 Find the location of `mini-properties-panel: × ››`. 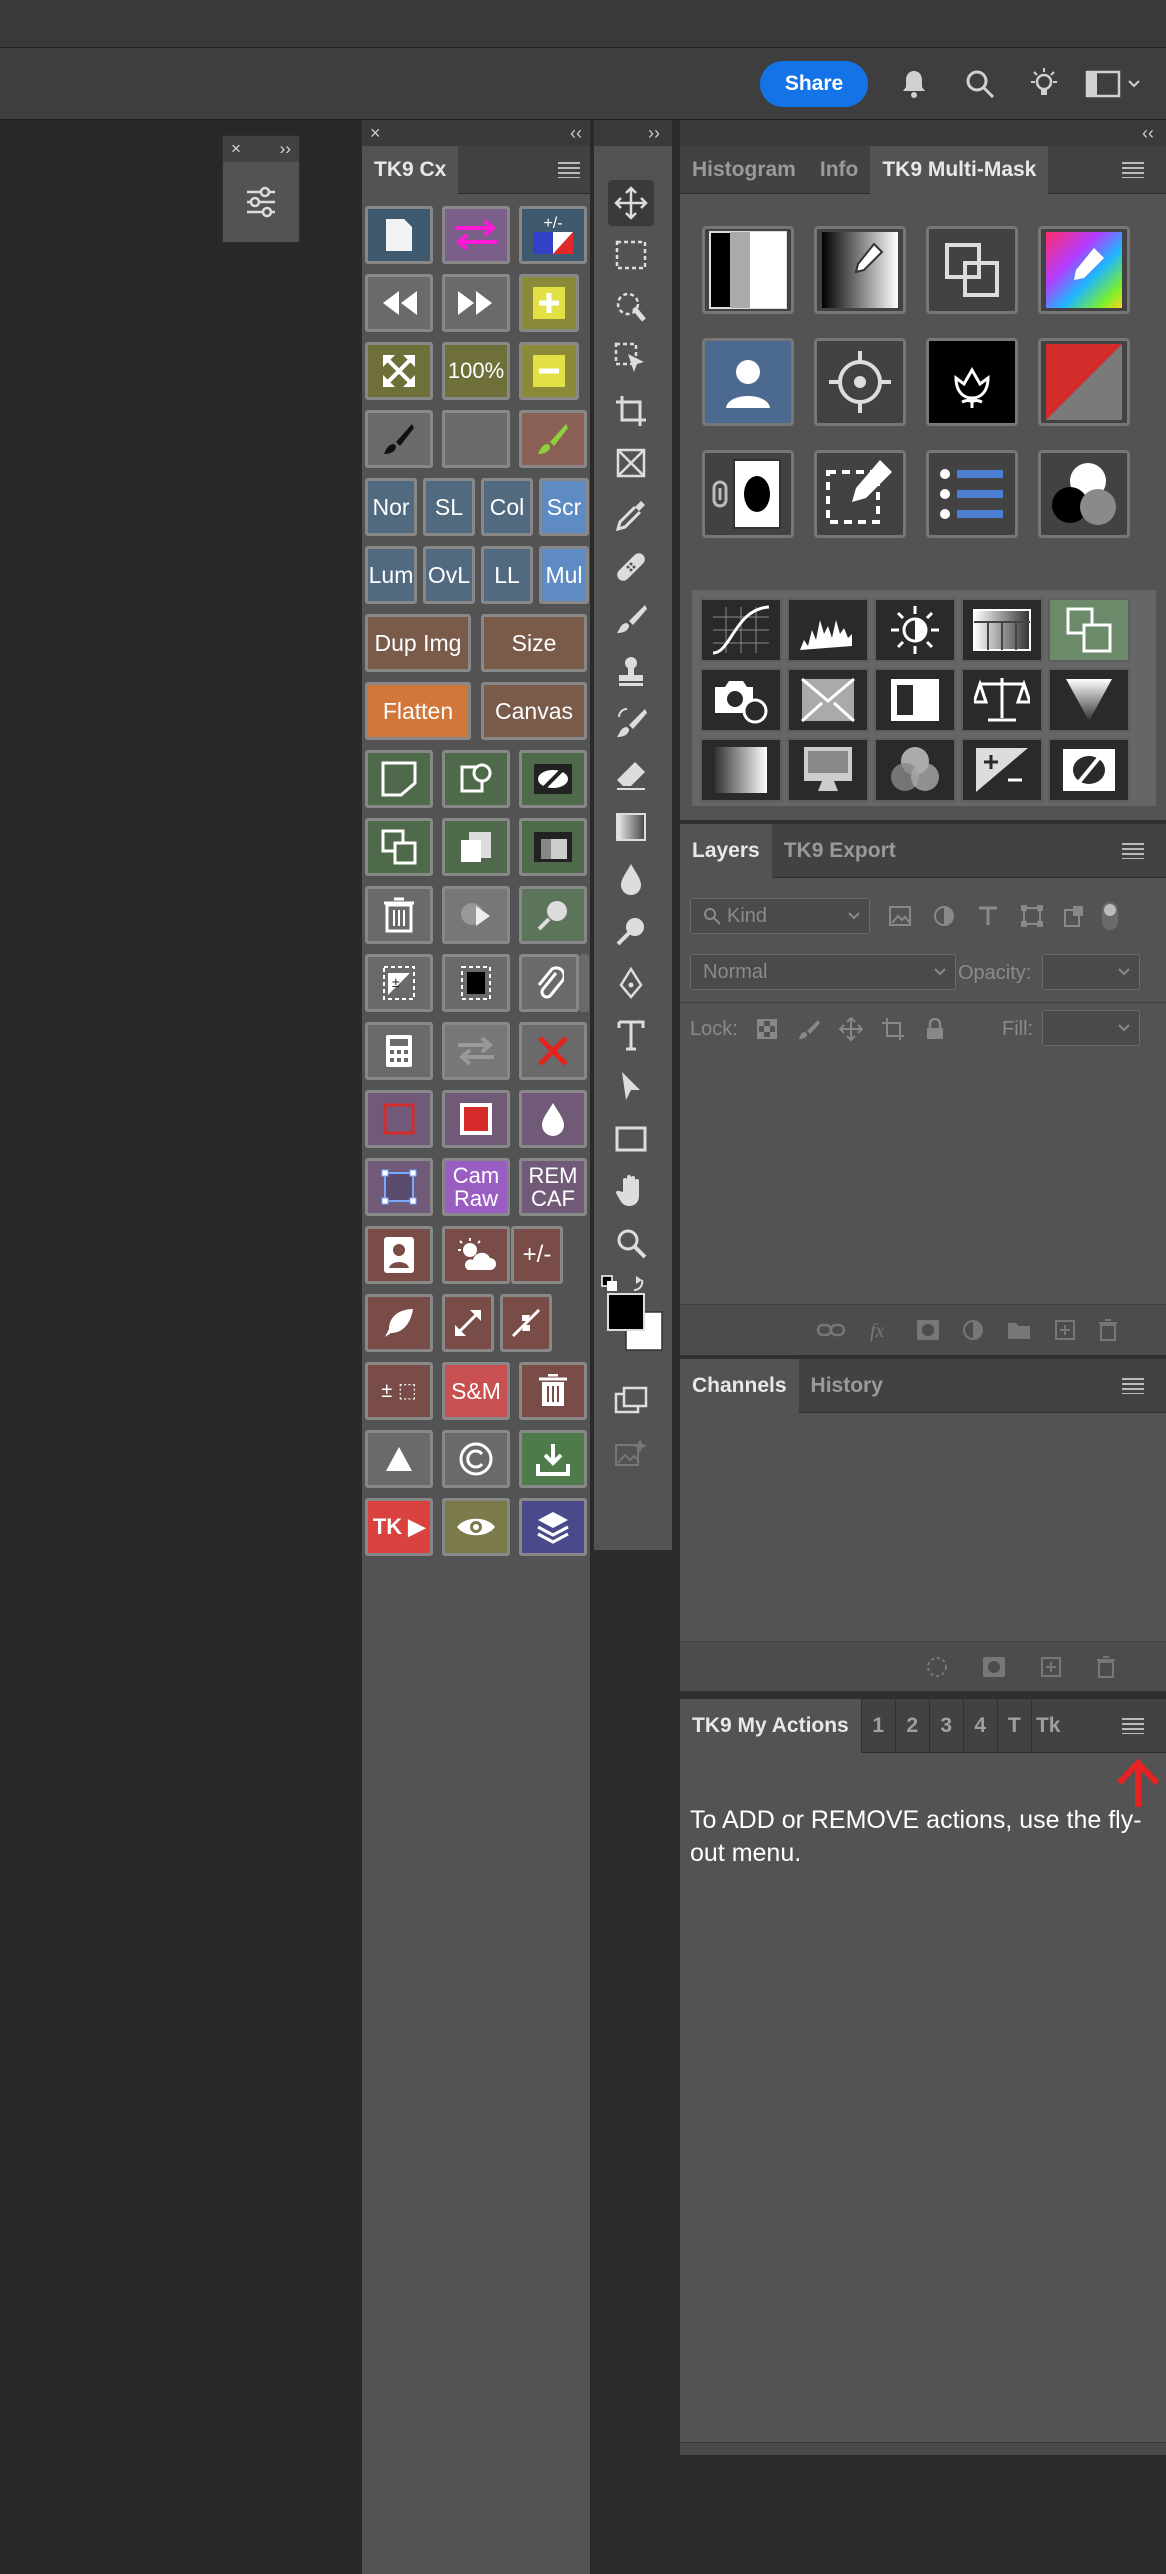

mini-properties-panel: × ›› is located at coordinates (261, 189).